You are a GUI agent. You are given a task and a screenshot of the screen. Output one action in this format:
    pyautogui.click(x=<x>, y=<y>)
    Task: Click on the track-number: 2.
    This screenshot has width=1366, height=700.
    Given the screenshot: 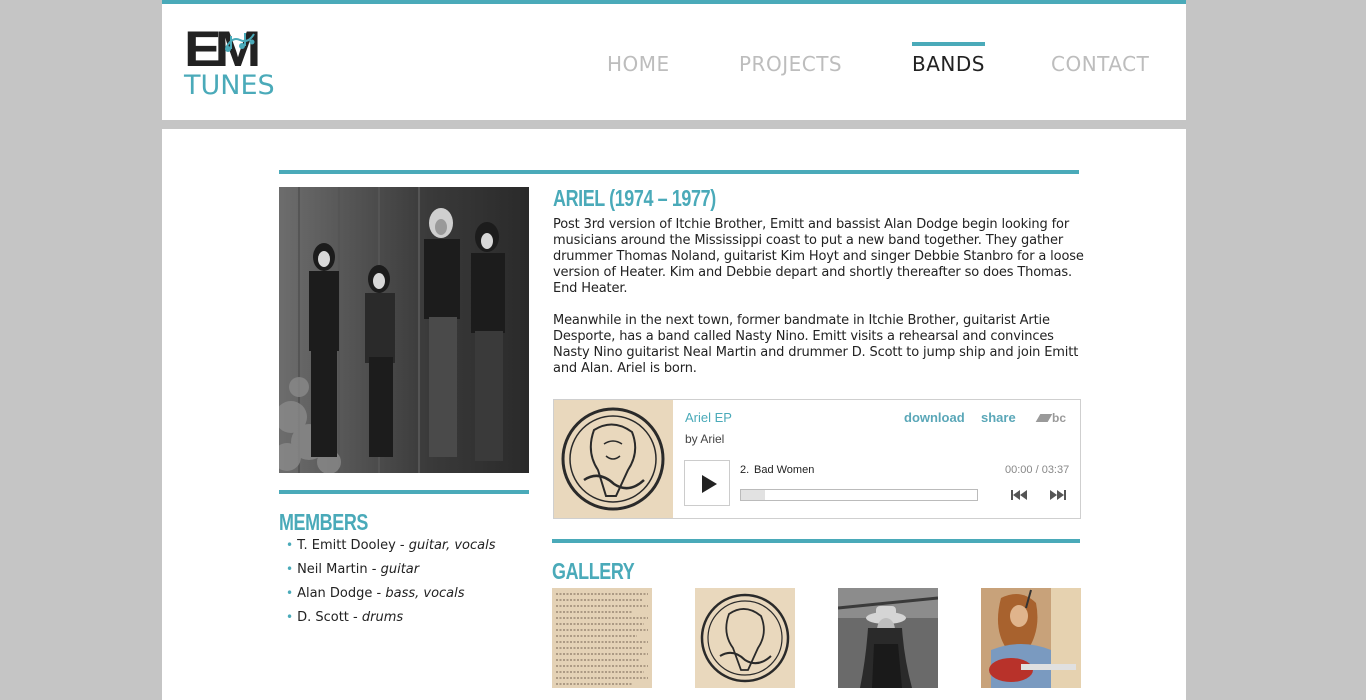 What is the action you would take?
    pyautogui.click(x=745, y=470)
    